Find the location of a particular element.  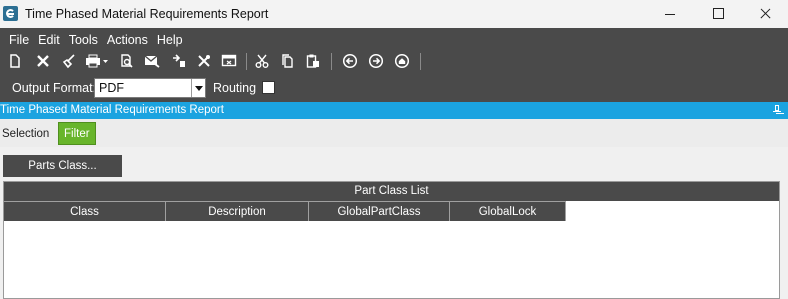

new-icon is located at coordinates (15, 61).